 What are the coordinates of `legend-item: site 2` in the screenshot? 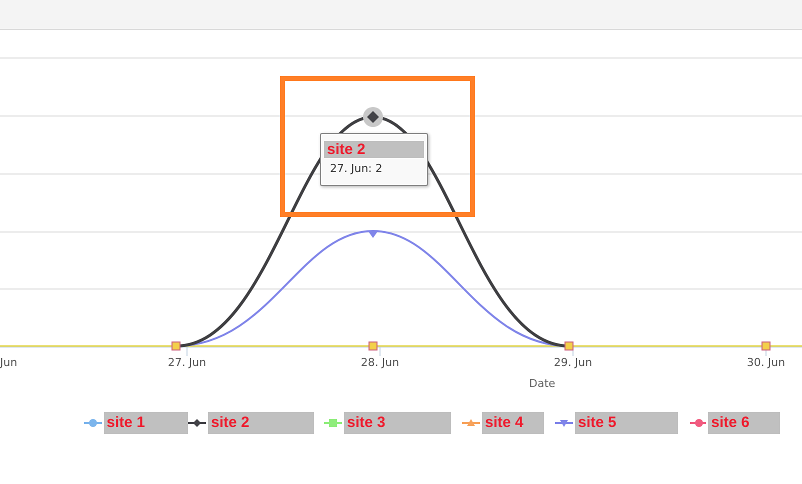 It's located at (261, 423).